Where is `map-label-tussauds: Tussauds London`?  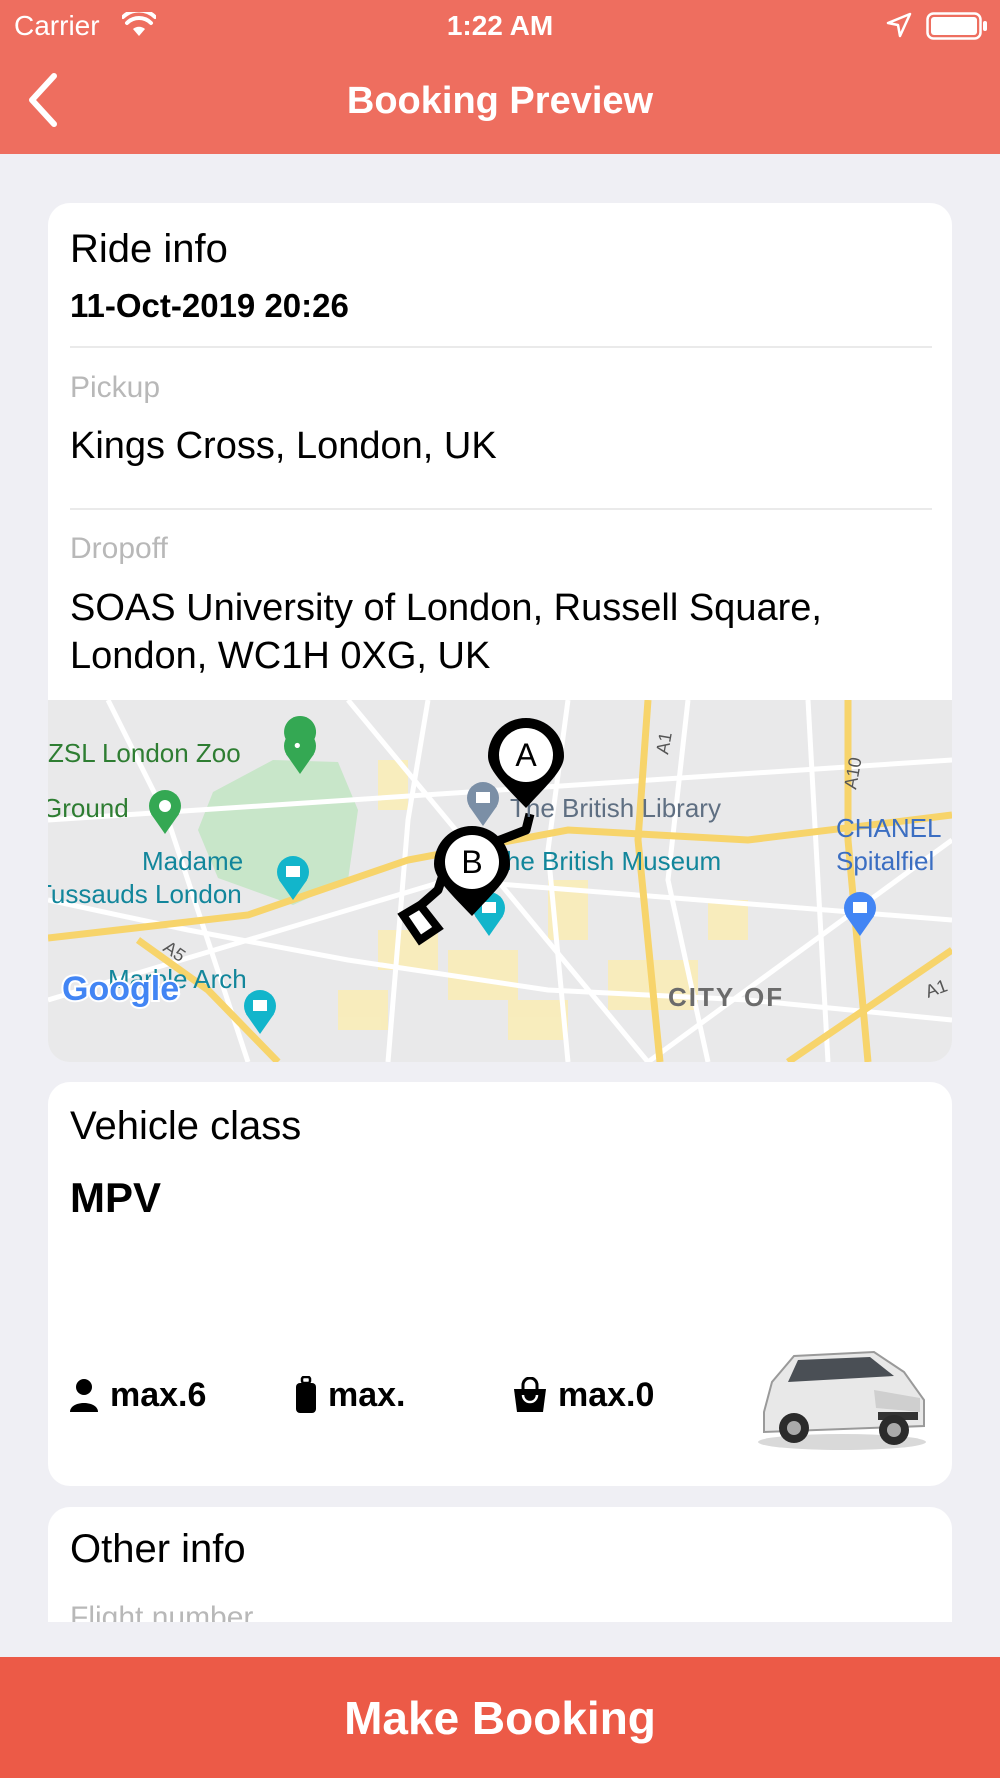
map-label-tussauds: Tussauds London is located at coordinates (145, 894).